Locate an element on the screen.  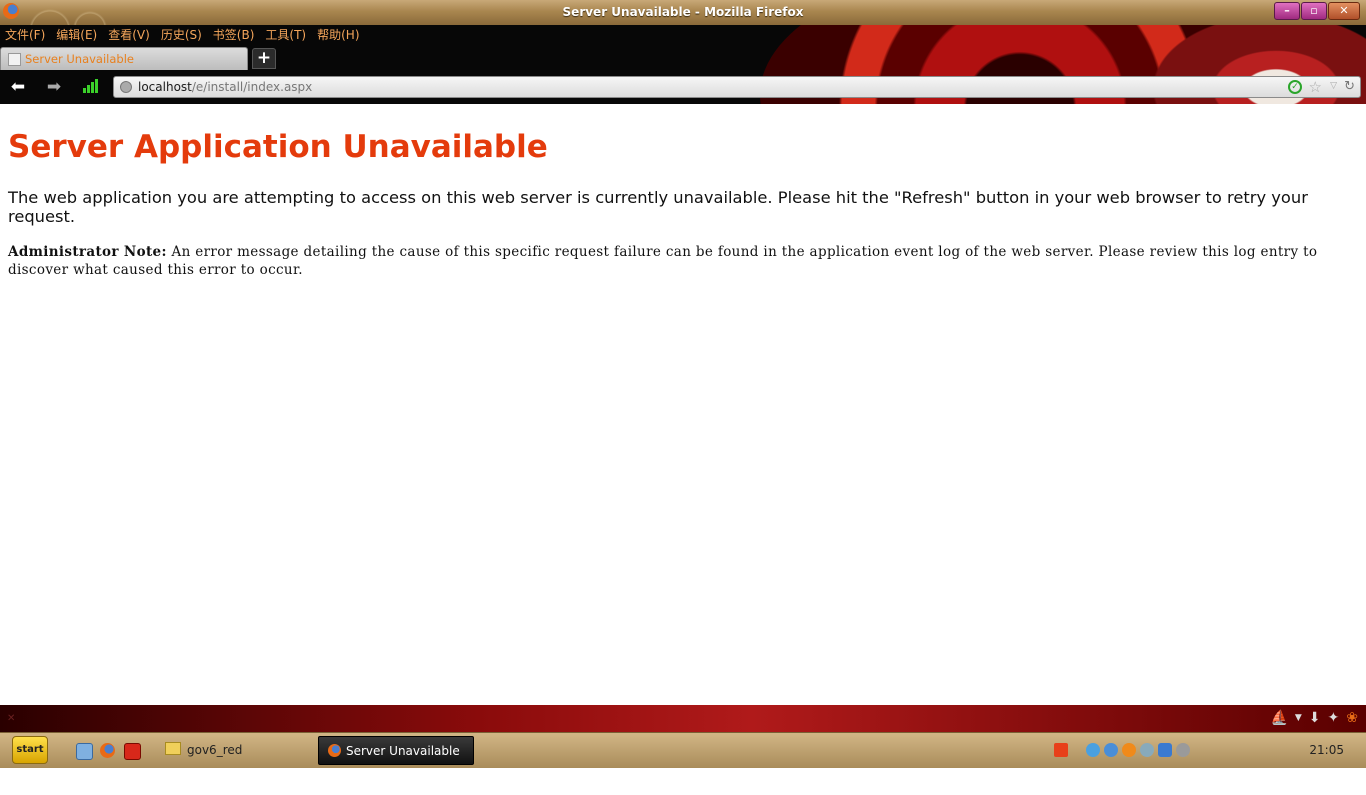
menu-edit: 编辑(E) is located at coordinates (76, 35).